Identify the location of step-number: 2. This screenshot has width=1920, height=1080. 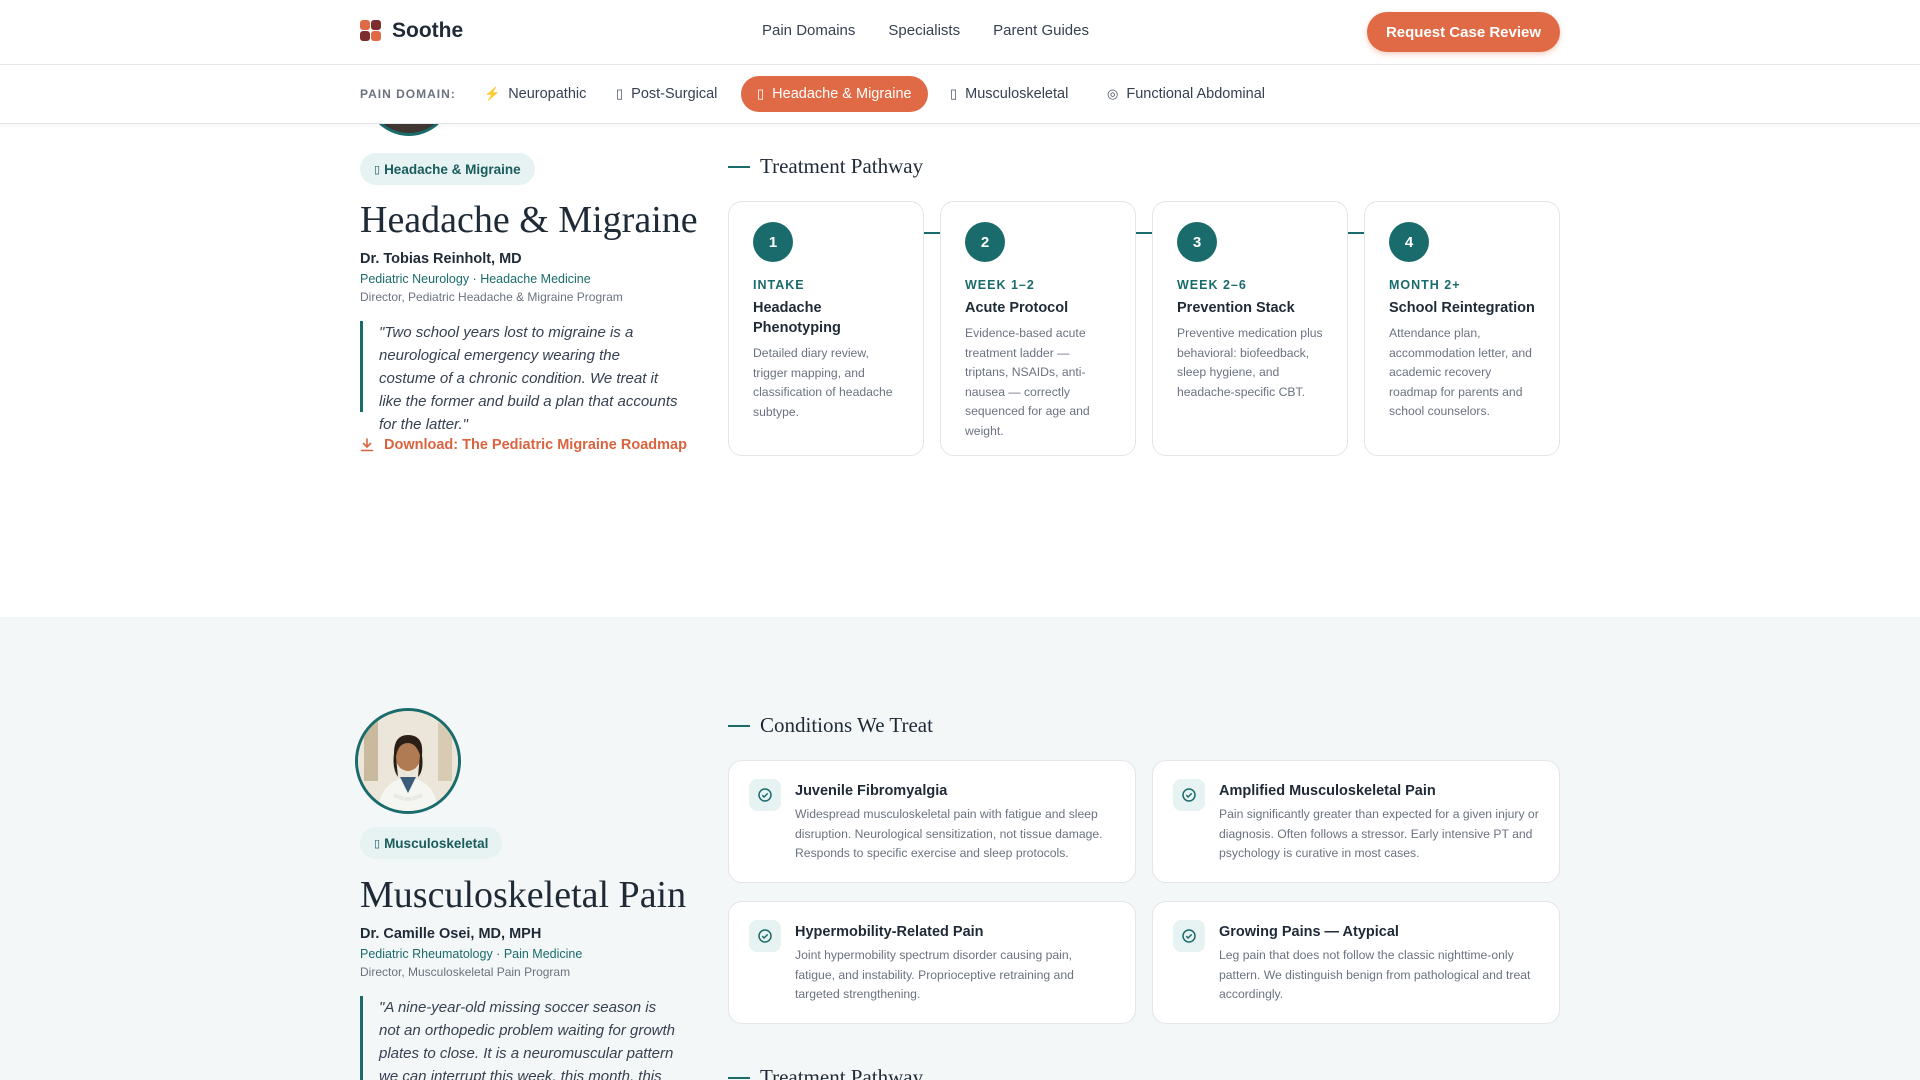
(985, 242).